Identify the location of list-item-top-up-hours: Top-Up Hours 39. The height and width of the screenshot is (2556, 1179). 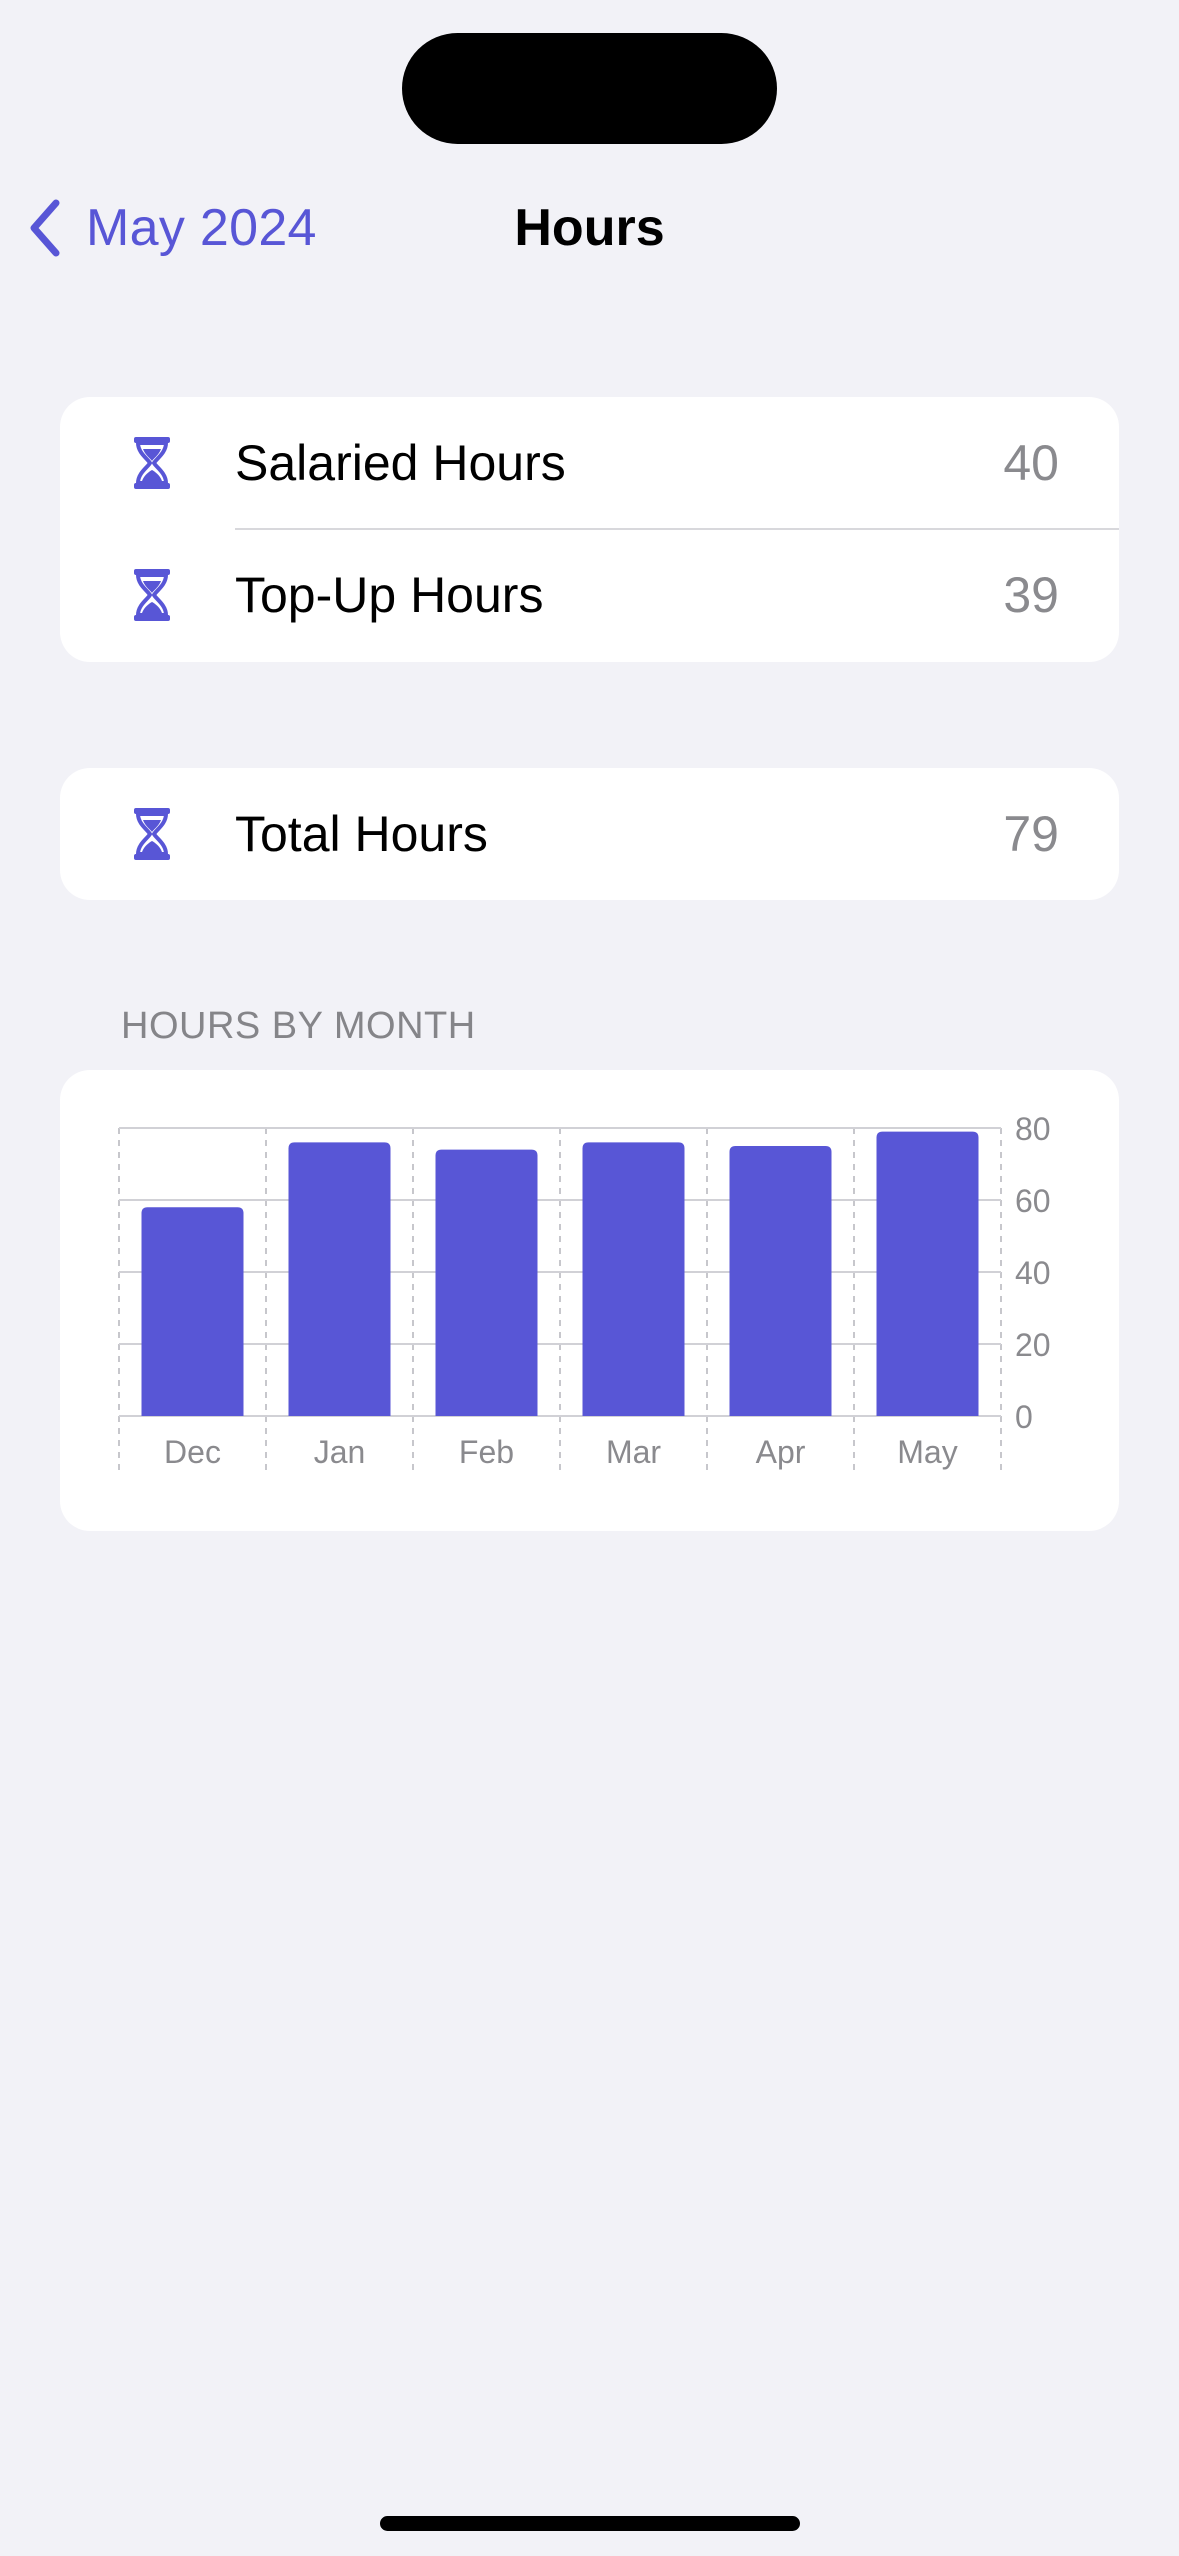
(589, 595).